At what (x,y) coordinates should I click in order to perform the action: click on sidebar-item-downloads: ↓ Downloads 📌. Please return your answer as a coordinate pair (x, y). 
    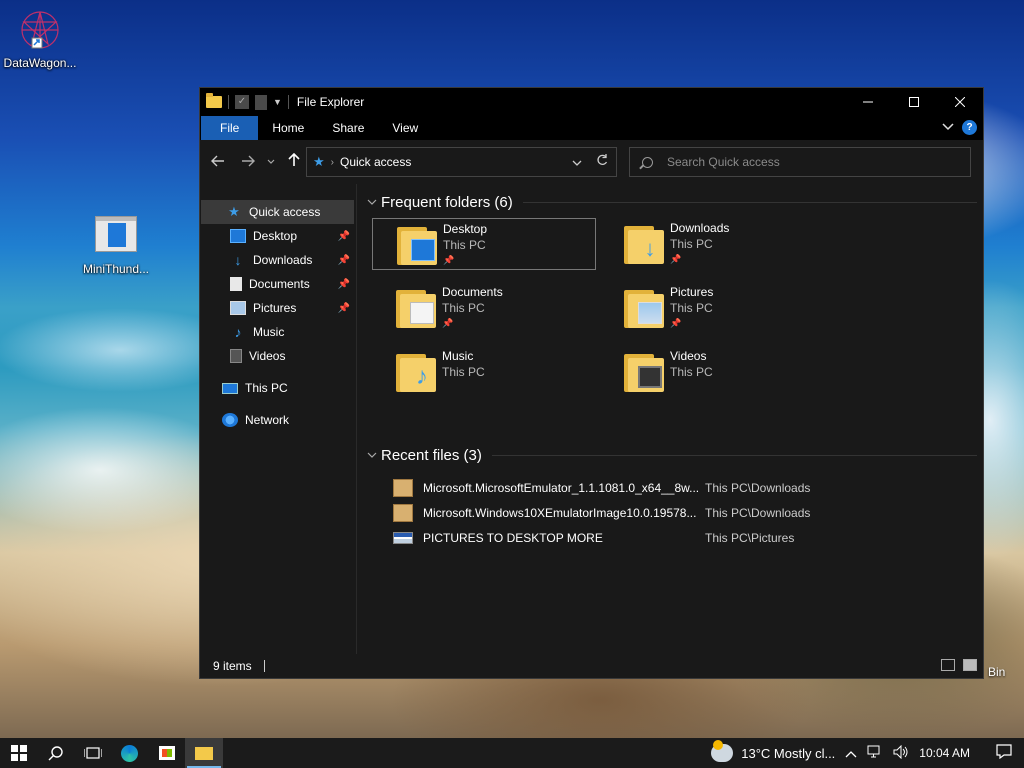
    Looking at the image, I should click on (278, 260).